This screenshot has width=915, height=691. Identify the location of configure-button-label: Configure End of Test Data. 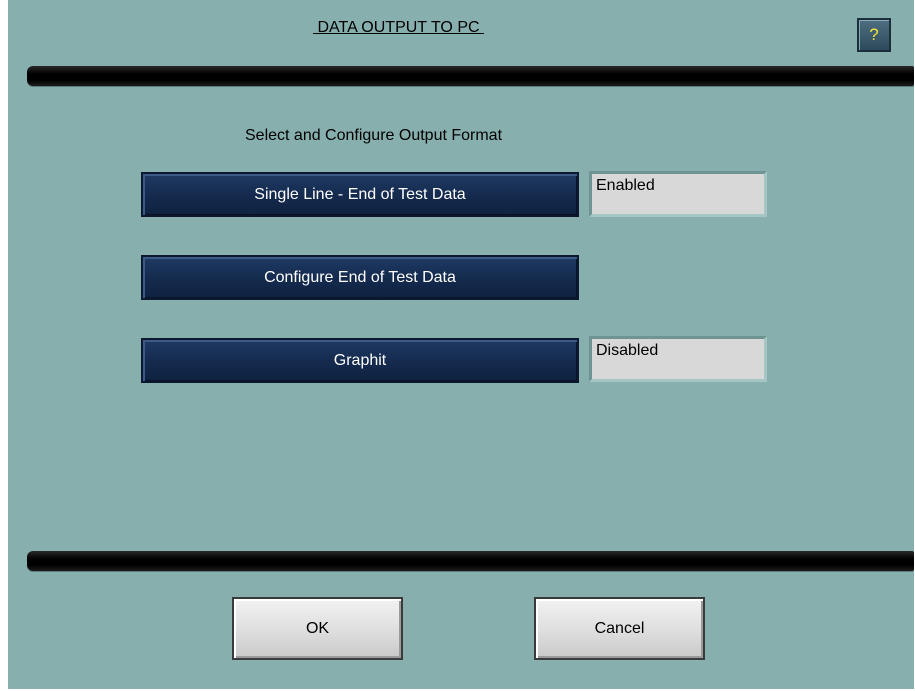
(360, 277).